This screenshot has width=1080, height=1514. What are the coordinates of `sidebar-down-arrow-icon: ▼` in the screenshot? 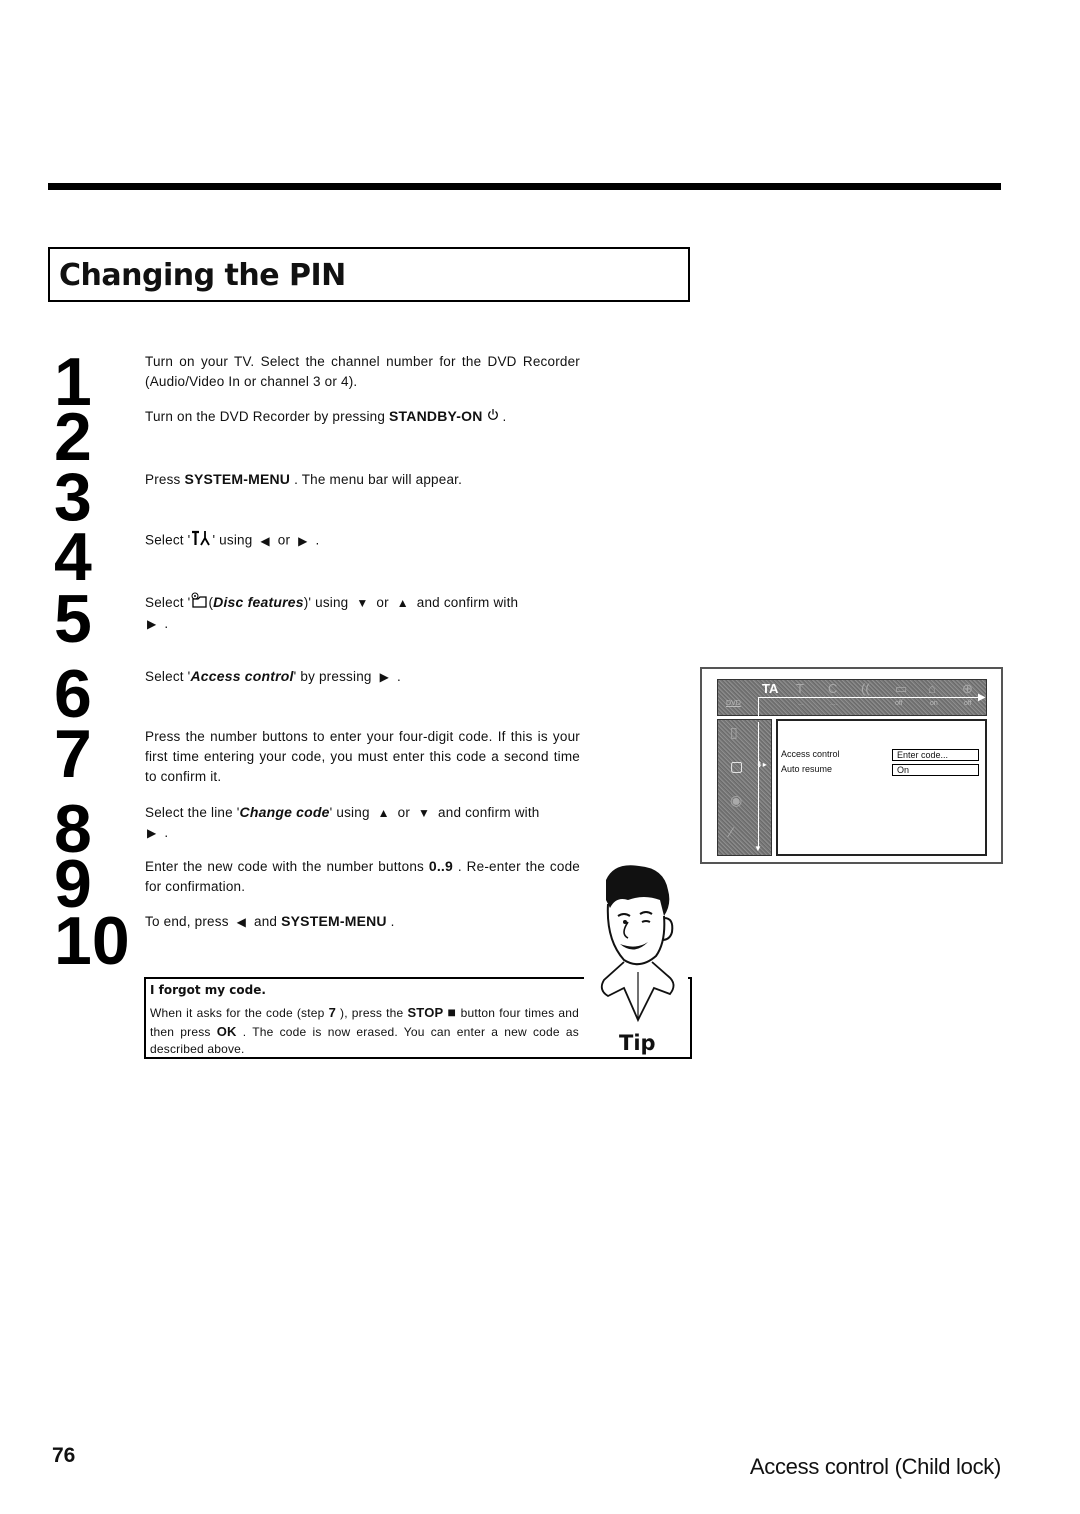 It's located at (758, 848).